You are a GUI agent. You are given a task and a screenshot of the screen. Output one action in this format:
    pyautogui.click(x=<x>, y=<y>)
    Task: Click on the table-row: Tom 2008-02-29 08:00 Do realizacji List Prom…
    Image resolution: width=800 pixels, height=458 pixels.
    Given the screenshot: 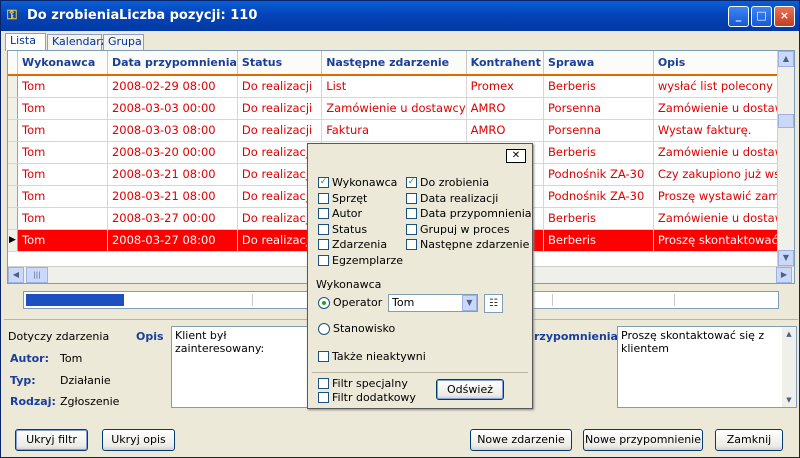 What is the action you would take?
    pyautogui.click(x=401, y=86)
    